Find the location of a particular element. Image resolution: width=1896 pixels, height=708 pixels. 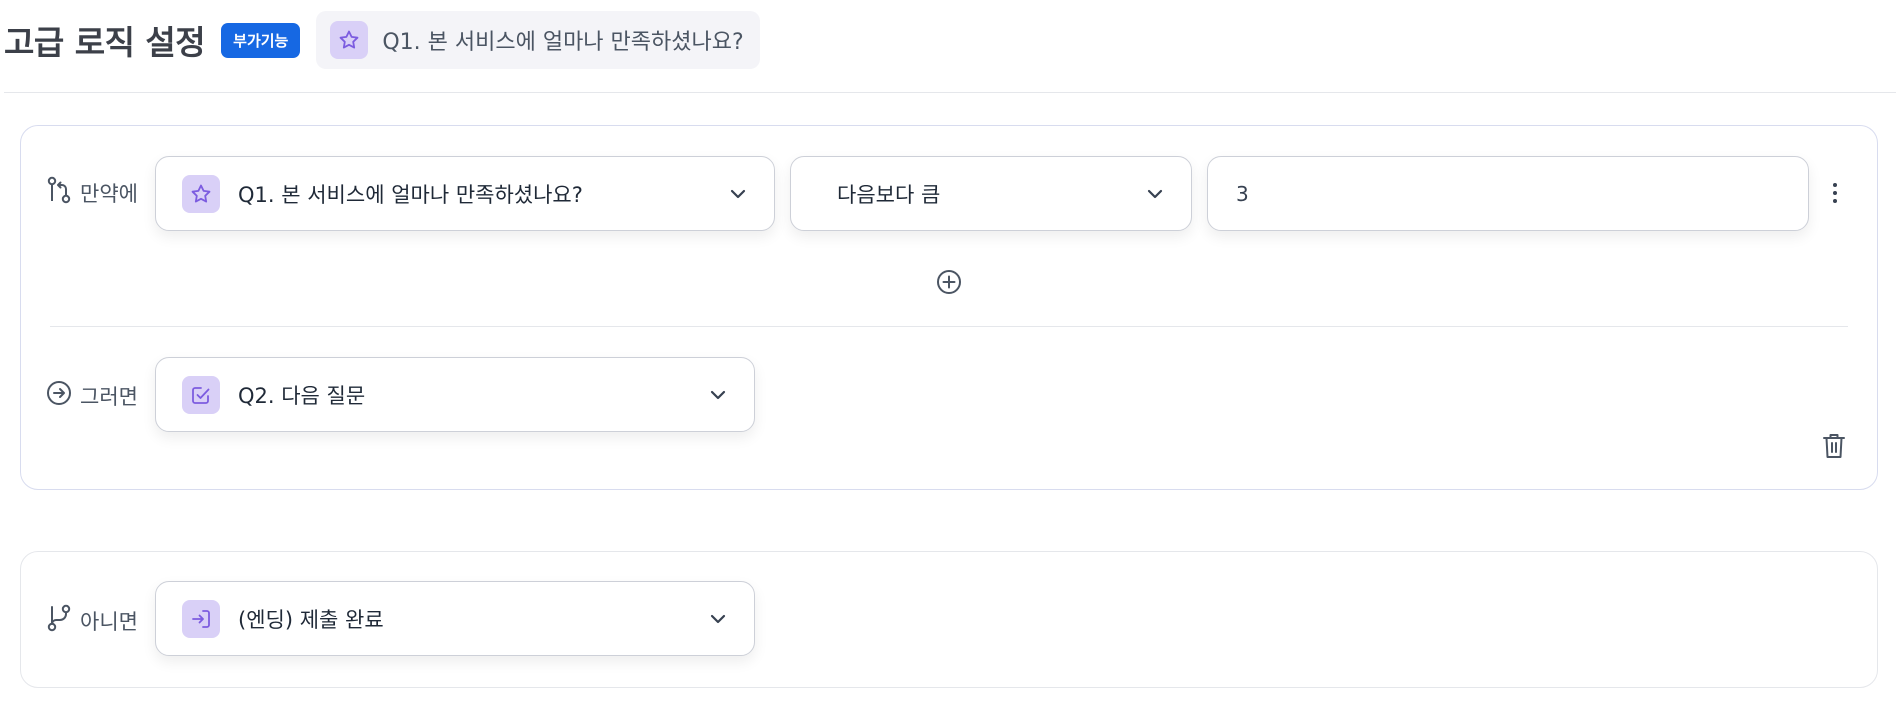

condition-question-value: Q1. 본 서비스에 얼마나 만족하셨나요? is located at coordinates (410, 194).